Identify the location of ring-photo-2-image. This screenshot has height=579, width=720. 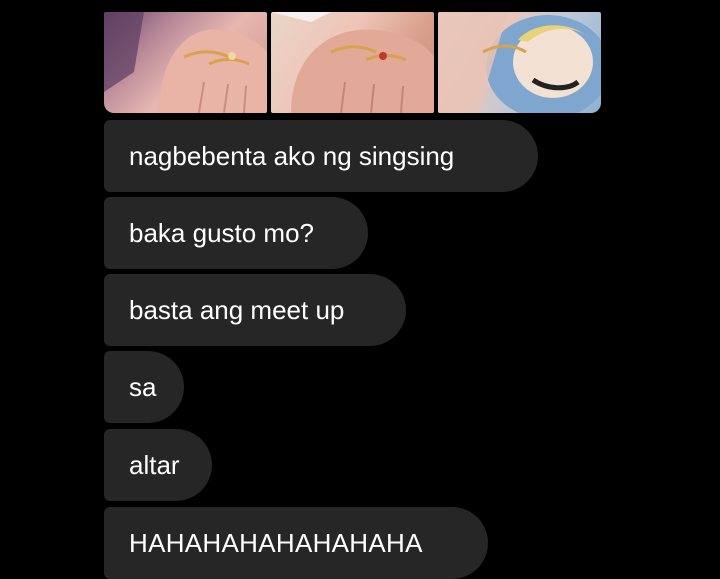
(352, 62).